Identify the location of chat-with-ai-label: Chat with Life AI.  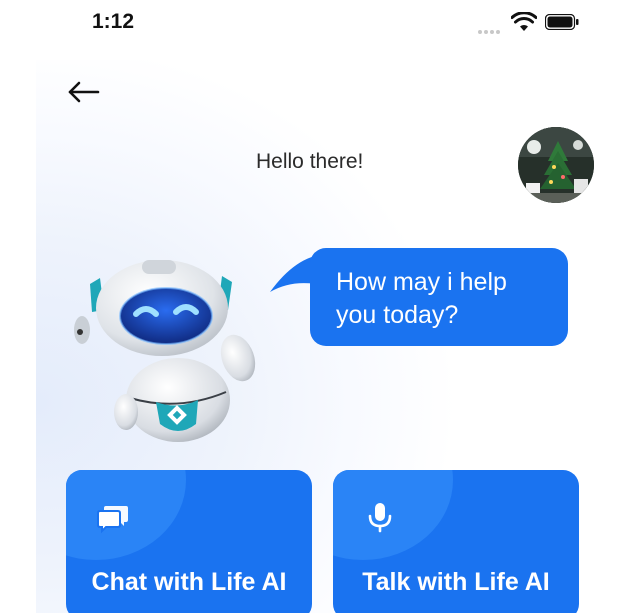
(189, 582).